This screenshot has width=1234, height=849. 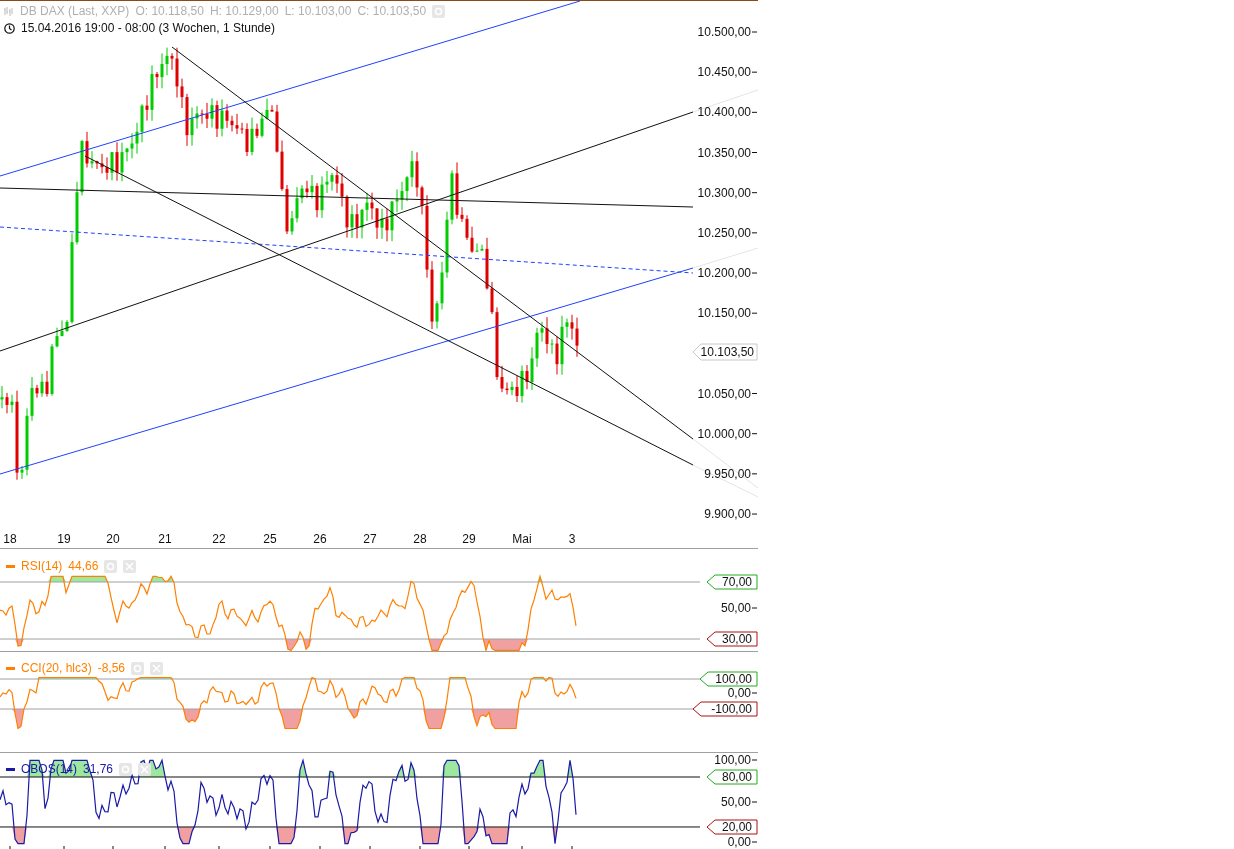 I want to click on price-axis-label: 10.400,00, so click(x=727, y=112).